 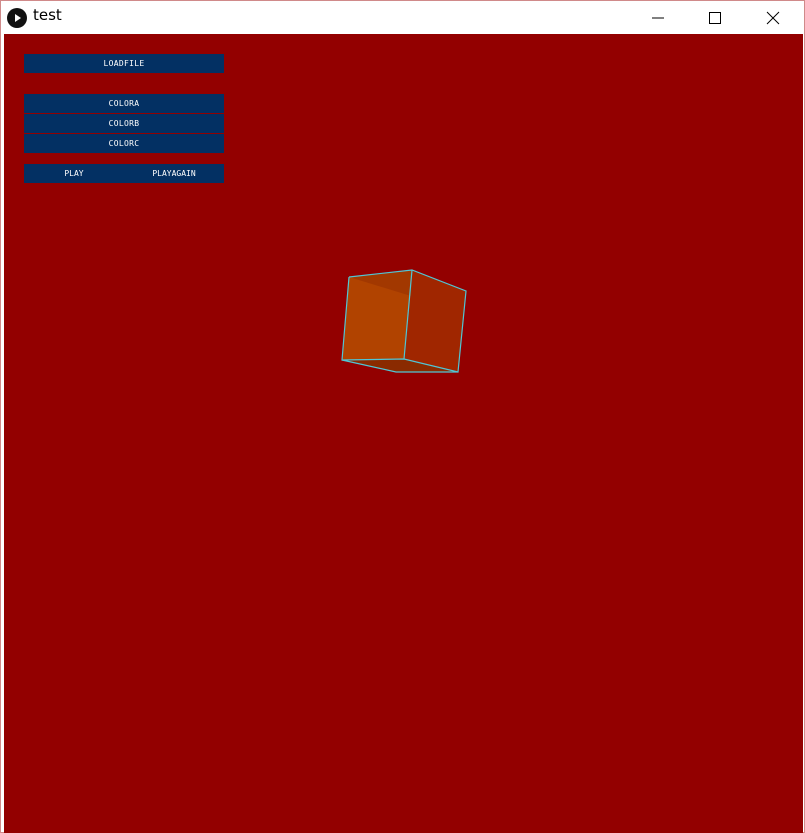 I want to click on play-icon, so click(x=17, y=18).